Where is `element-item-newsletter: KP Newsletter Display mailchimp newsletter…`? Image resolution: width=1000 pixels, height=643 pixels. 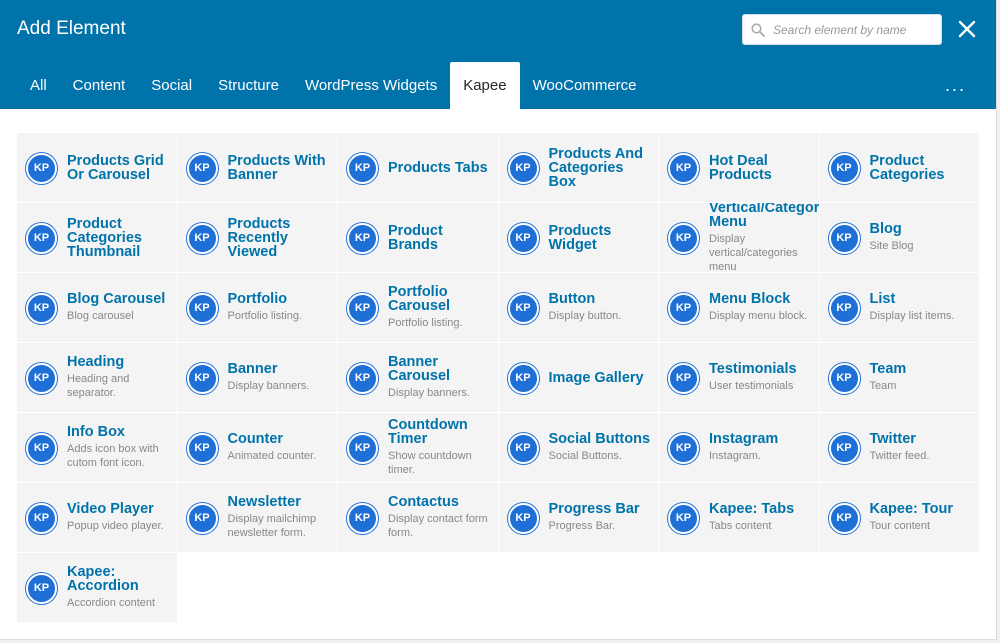 element-item-newsletter: KP Newsletter Display mailchimp newsletter… is located at coordinates (257, 518).